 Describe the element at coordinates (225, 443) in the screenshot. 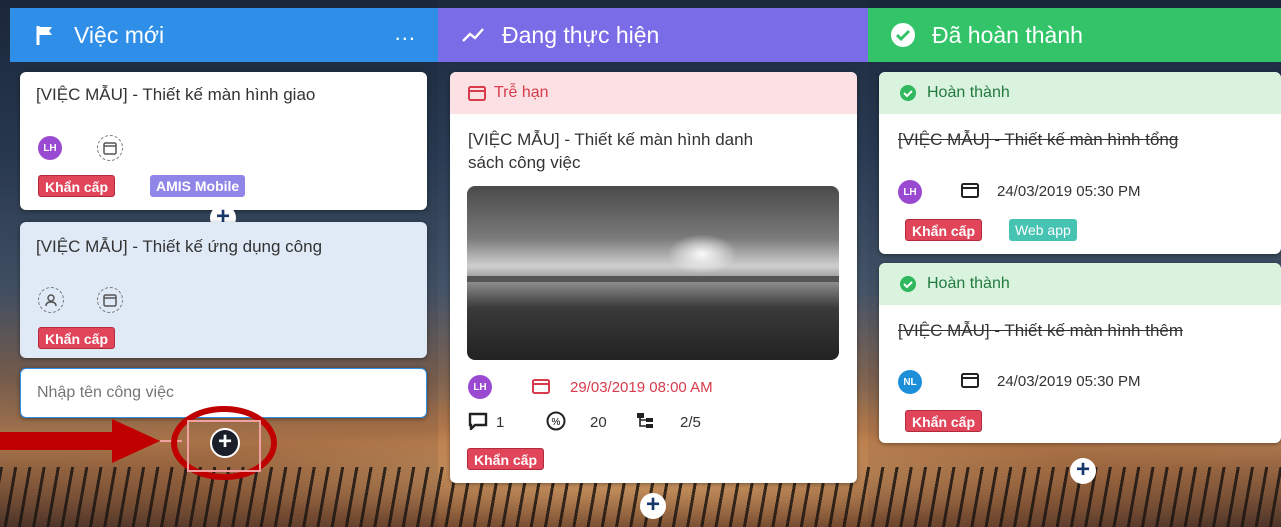

I see `add-task-button: +` at that location.